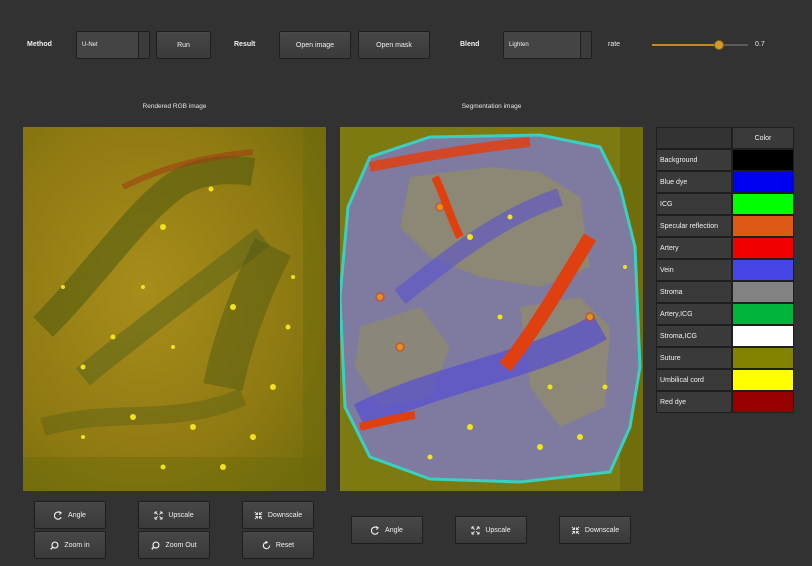 This screenshot has width=812, height=566. Describe the element at coordinates (491, 106) in the screenshot. I see `segmentation-image-caption: Segmentation image` at that location.